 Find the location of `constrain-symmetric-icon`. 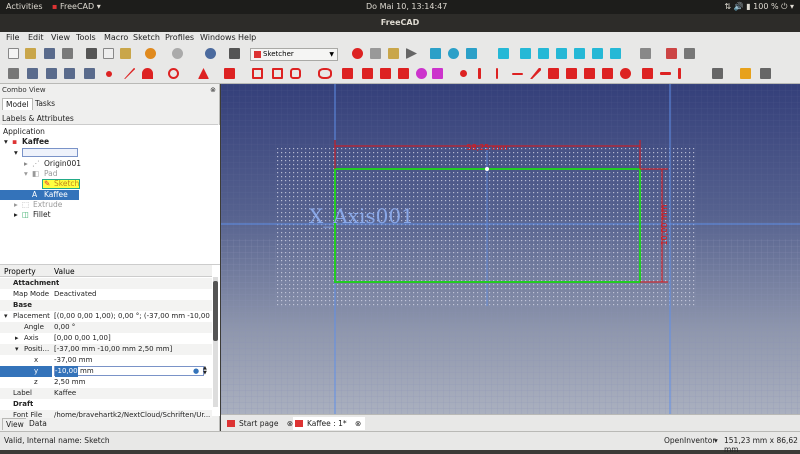

constrain-symmetric-icon is located at coordinates (607, 73).